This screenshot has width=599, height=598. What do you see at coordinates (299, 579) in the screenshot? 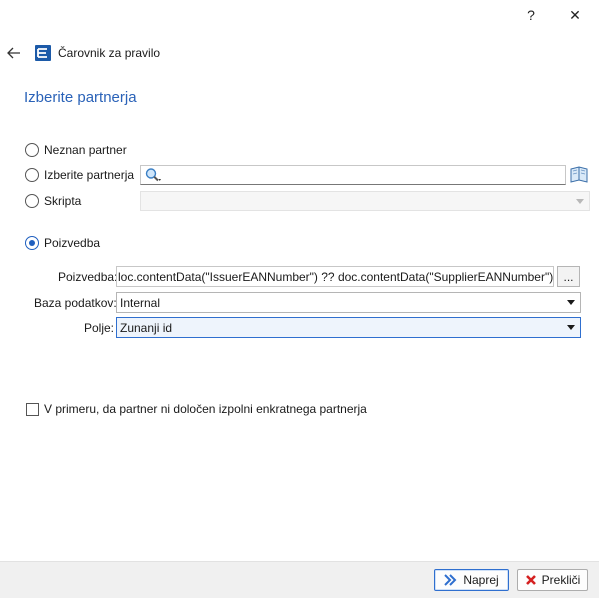
I see `wizard-footer: Naprej Prekliči` at bounding box center [299, 579].